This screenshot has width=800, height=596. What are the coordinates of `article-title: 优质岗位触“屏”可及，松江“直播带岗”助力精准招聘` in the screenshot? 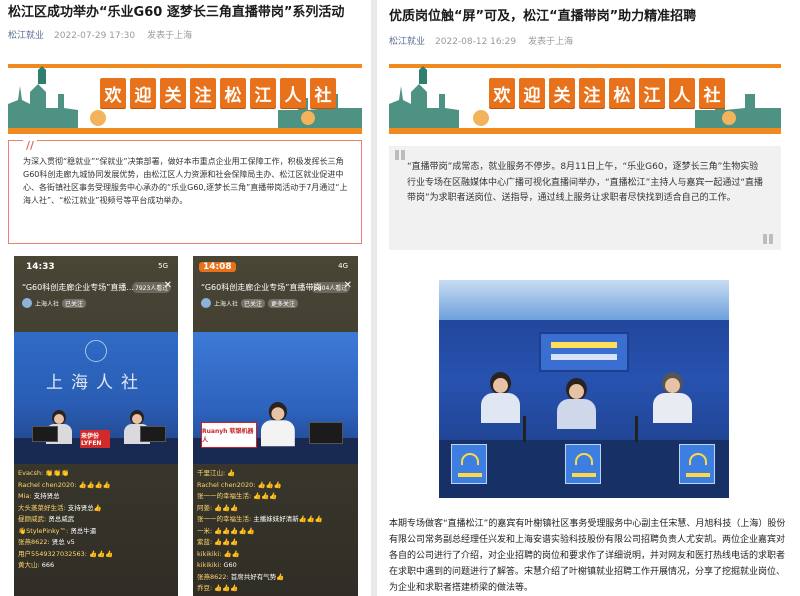 It's located at (543, 16).